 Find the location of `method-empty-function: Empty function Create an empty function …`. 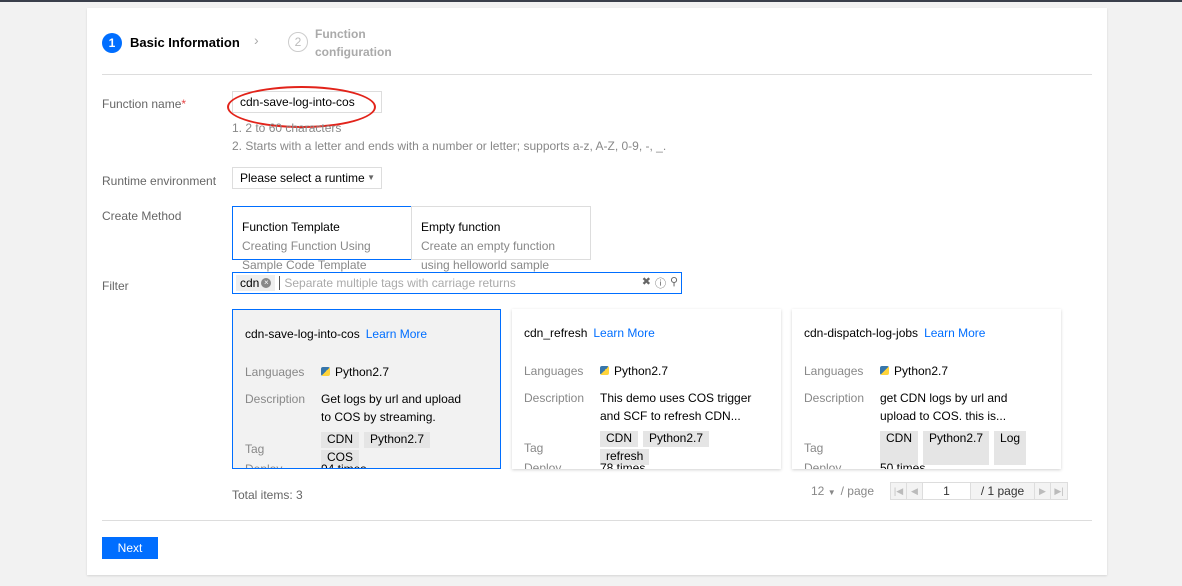

method-empty-function: Empty function Create an empty function … is located at coordinates (501, 239).